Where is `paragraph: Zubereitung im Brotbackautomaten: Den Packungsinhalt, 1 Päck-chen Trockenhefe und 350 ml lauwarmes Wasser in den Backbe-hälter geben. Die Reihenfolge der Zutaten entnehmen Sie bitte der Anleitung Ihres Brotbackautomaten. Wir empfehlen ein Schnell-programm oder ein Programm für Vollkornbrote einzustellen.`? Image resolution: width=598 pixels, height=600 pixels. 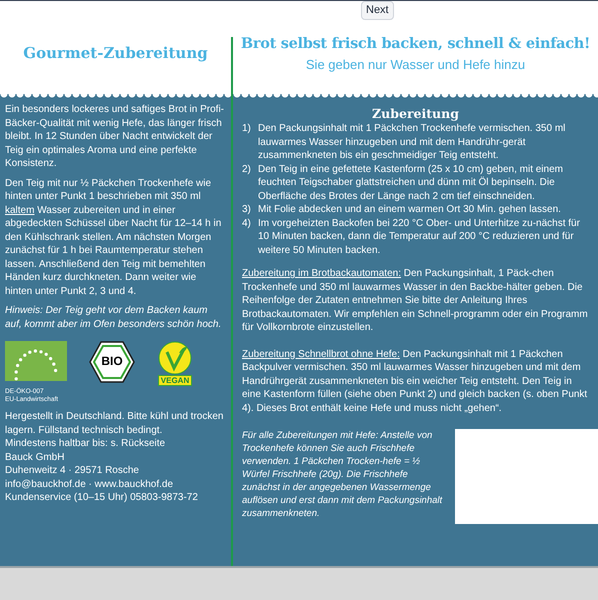
paragraph: Zubereitung im Brotbackautomaten: Den Packungsinhalt, 1 Päck-chen Trockenhefe und 350 ml lauwarmes Wasser in den Backbe-hälter geben. Die Reihenfolge der Zutaten entnehmen Sie bitte der Anleitung Ihres Brotbackautomaten. Wir empfehlen ein Schnell-programm oder ein Programm für Vollkornbrote einzustellen. is located at coordinates (415, 300).